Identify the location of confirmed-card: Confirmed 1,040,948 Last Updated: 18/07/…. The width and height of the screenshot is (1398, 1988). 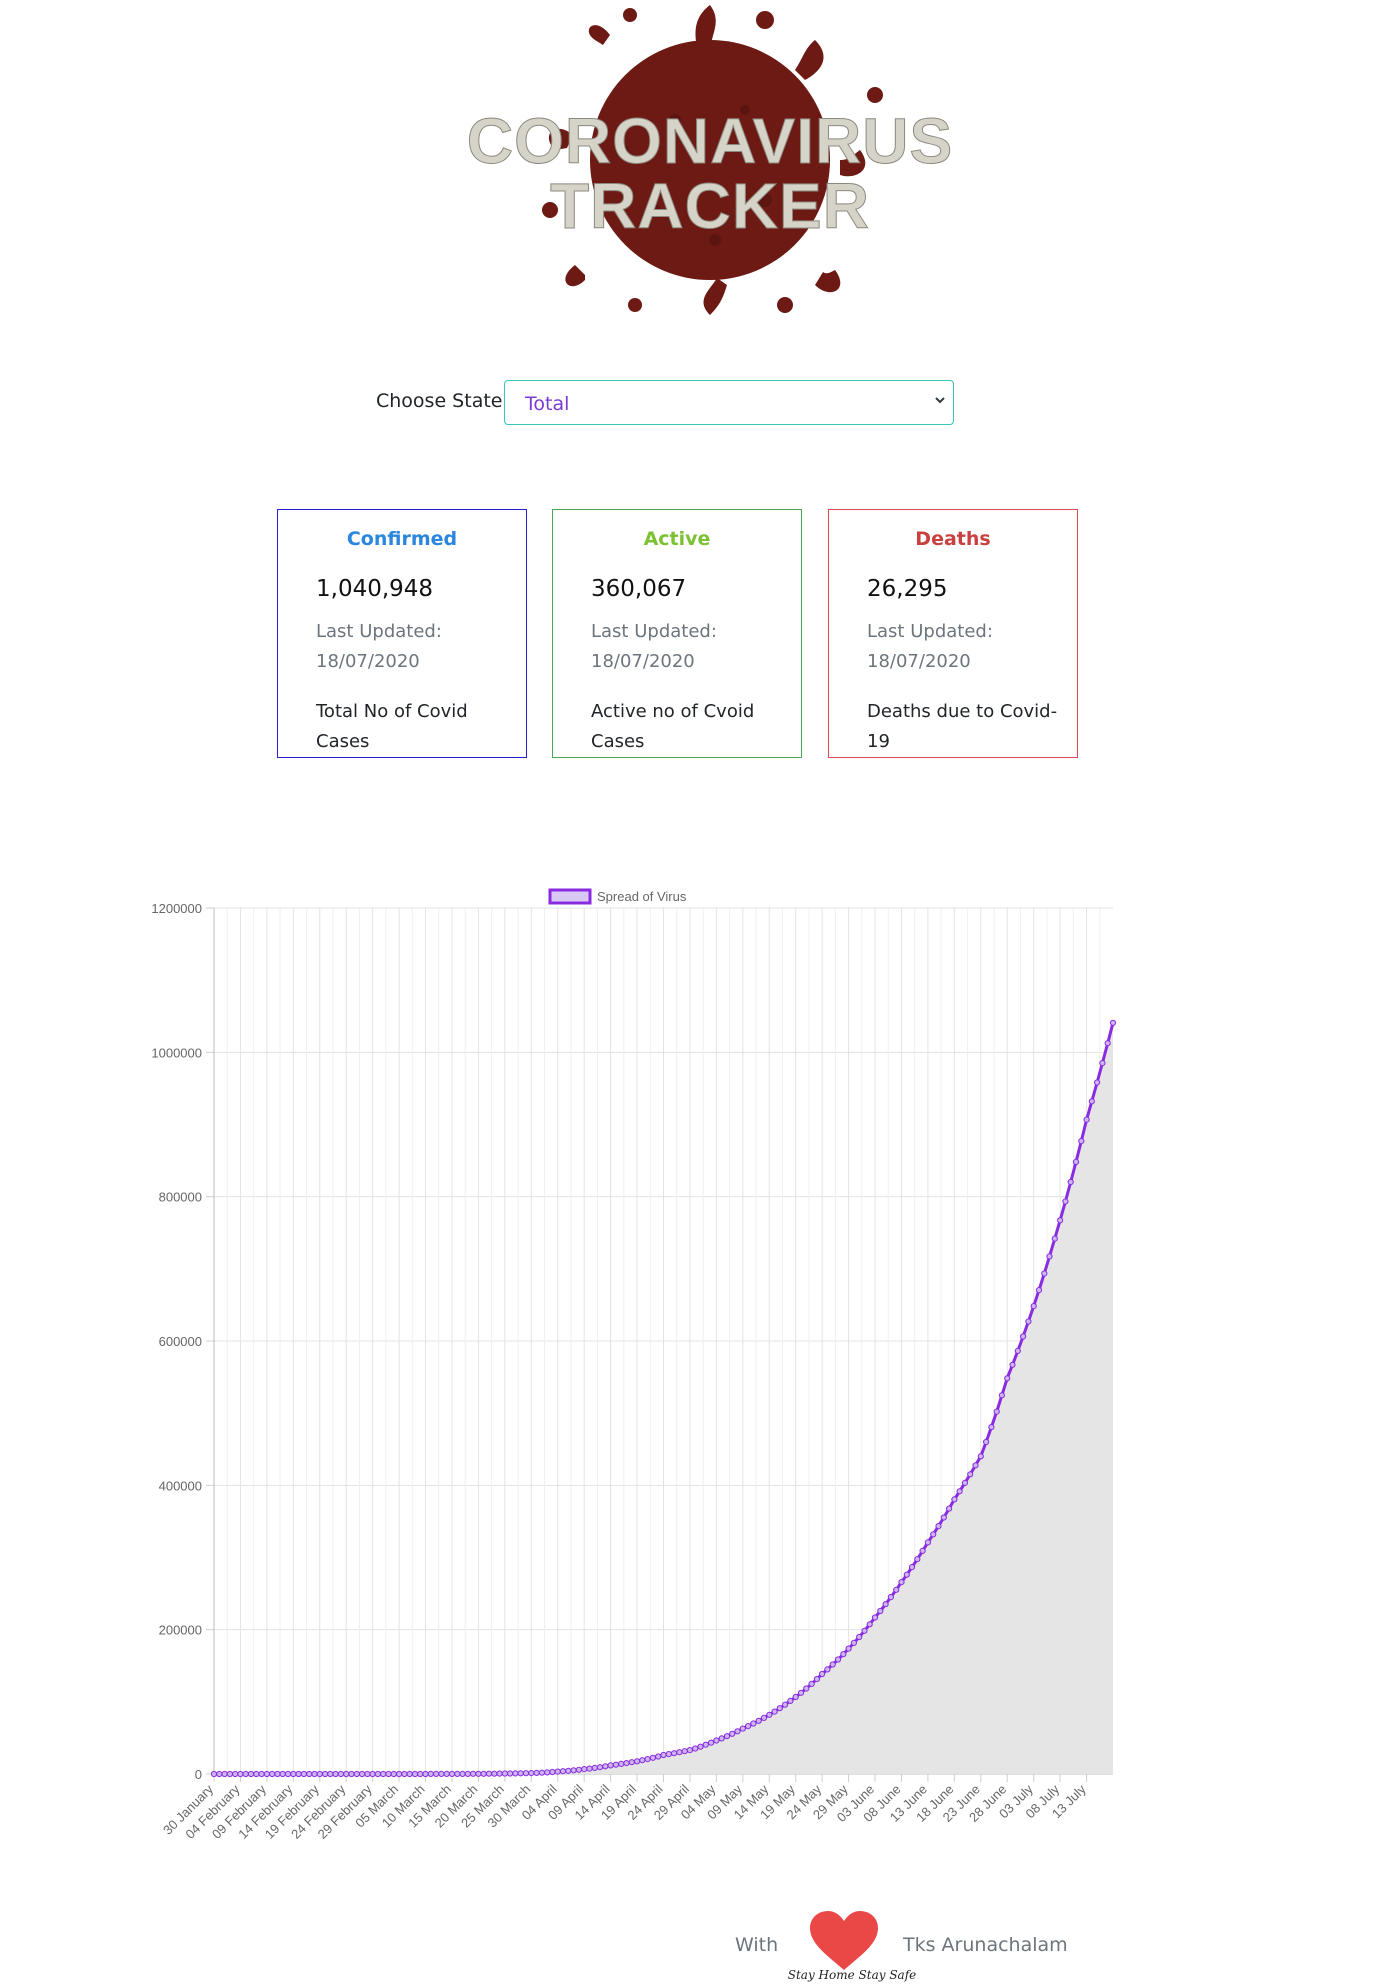
(402, 633).